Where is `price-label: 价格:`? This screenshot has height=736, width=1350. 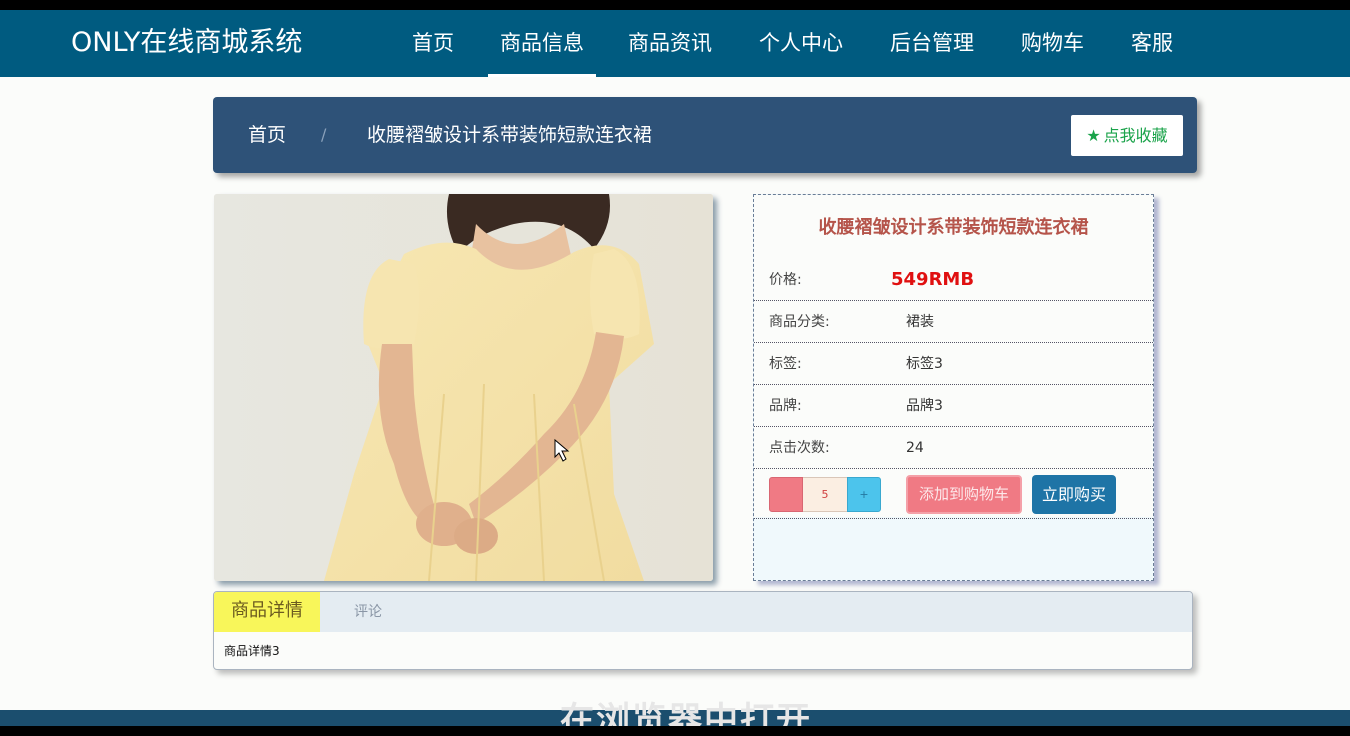 price-label: 价格: is located at coordinates (785, 280).